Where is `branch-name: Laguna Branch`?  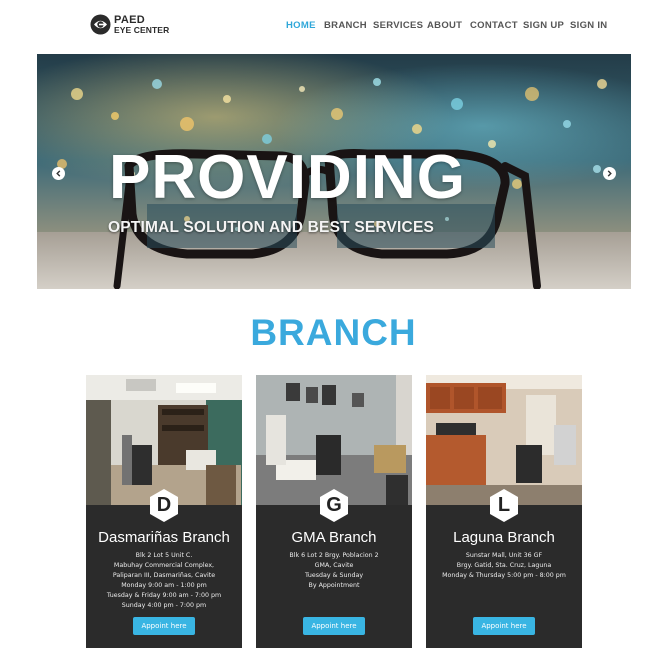 branch-name: Laguna Branch is located at coordinates (504, 537).